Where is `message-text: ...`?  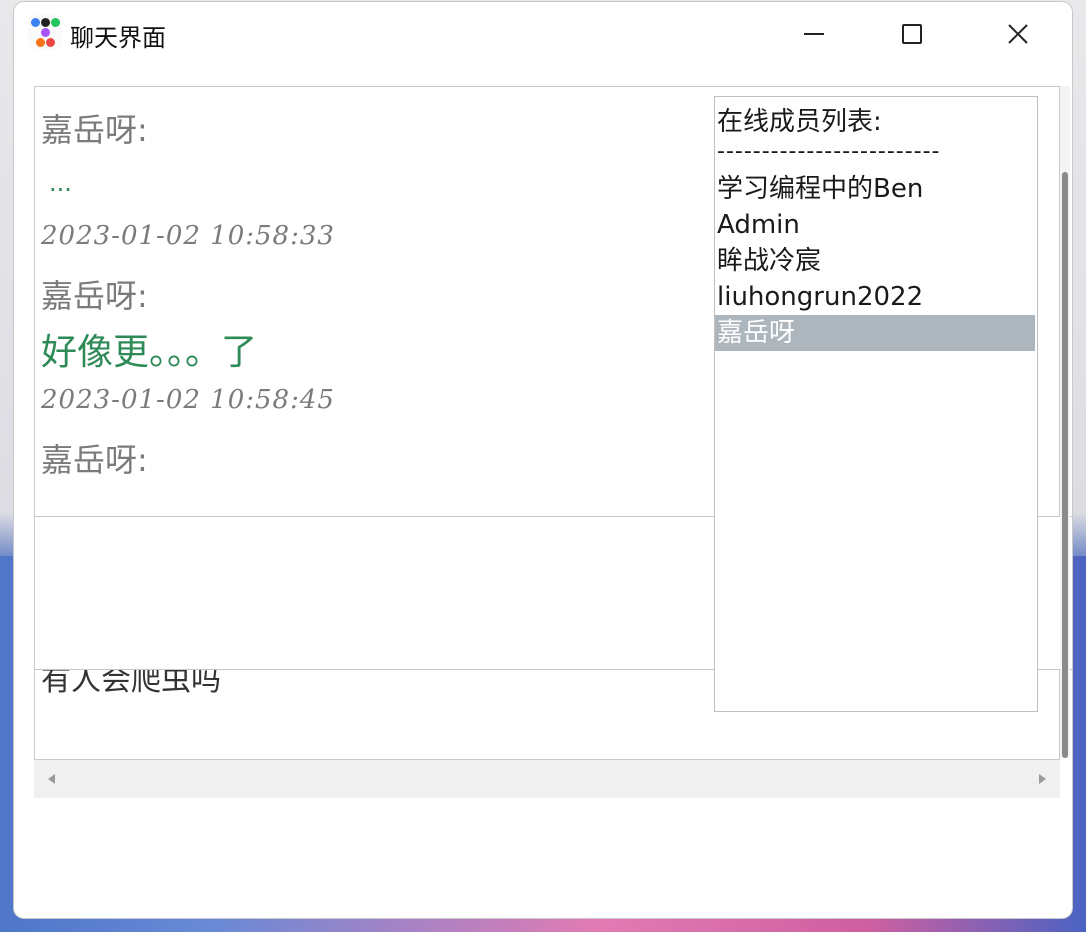
message-text: ... is located at coordinates (60, 183).